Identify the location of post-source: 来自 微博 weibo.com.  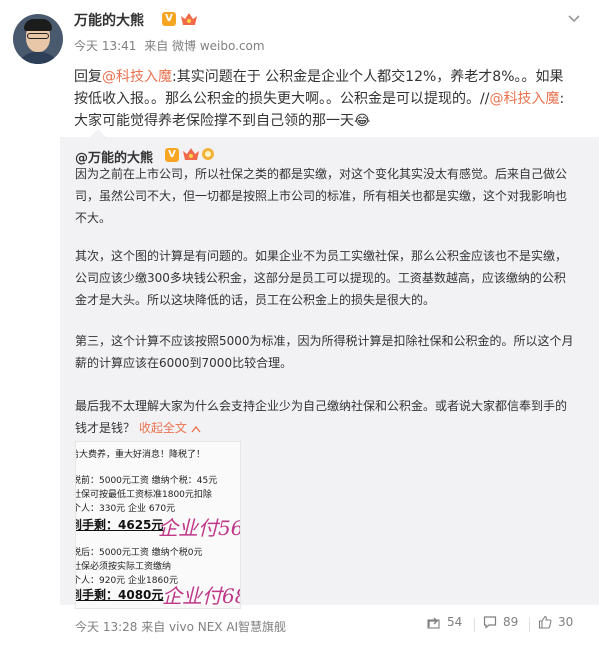
(204, 46).